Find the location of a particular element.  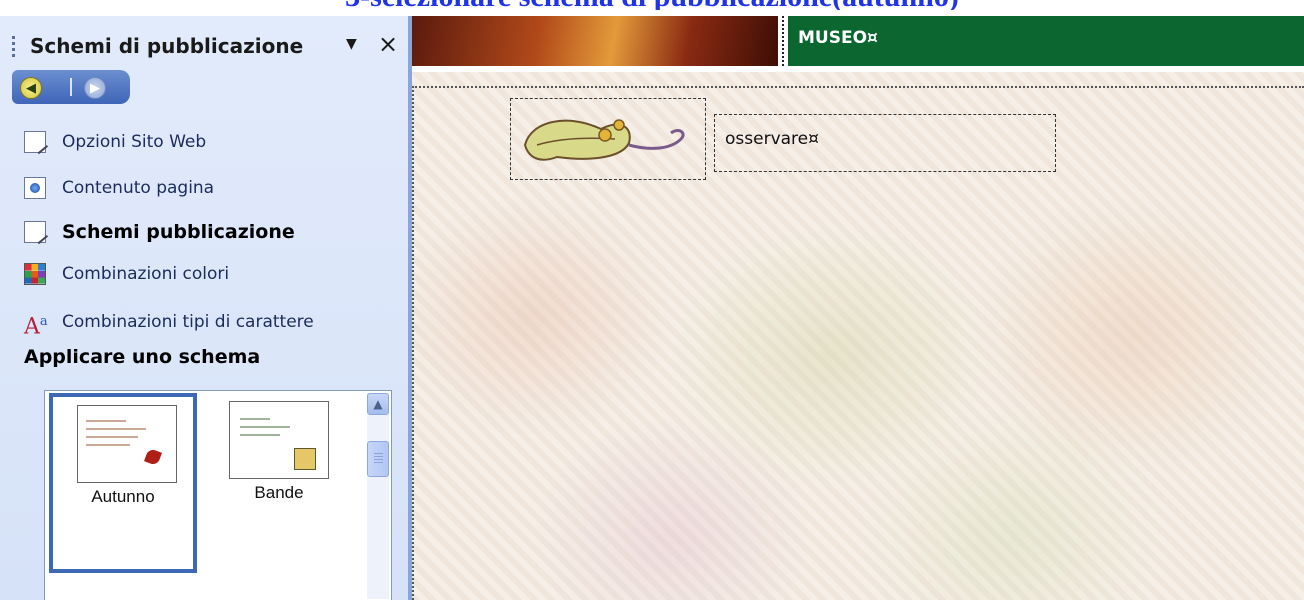

grip-handle-icon is located at coordinates (13, 47).